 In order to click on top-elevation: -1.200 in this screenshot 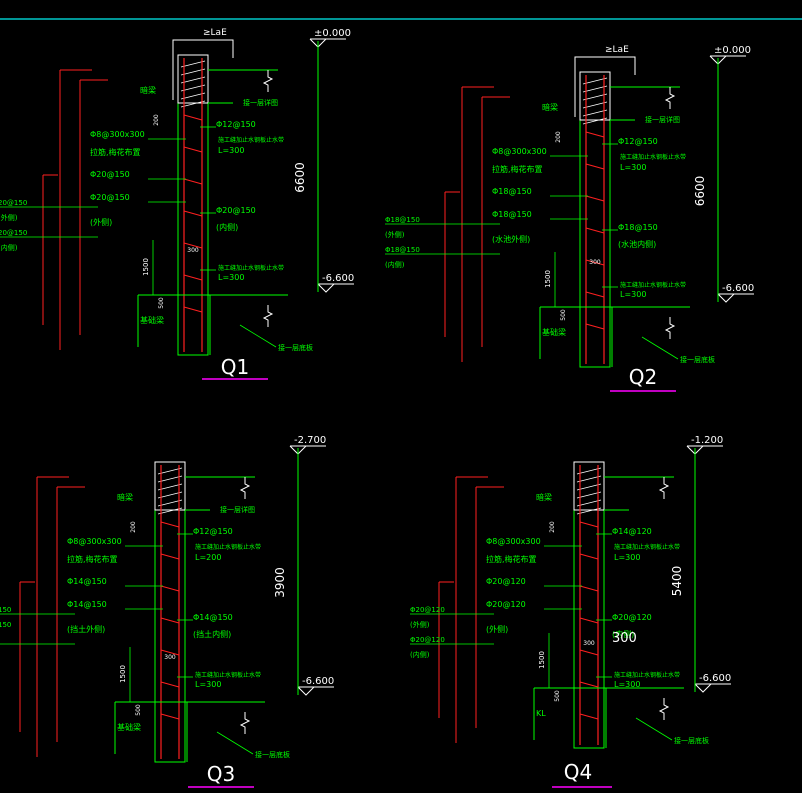, I will do `click(707, 440)`.